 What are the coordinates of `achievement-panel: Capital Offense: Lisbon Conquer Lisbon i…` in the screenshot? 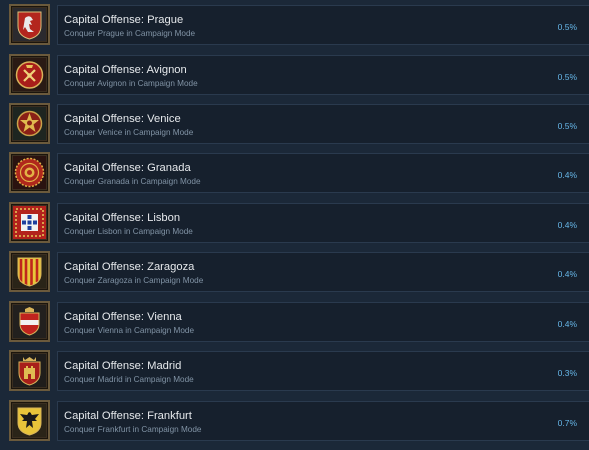 It's located at (323, 223).